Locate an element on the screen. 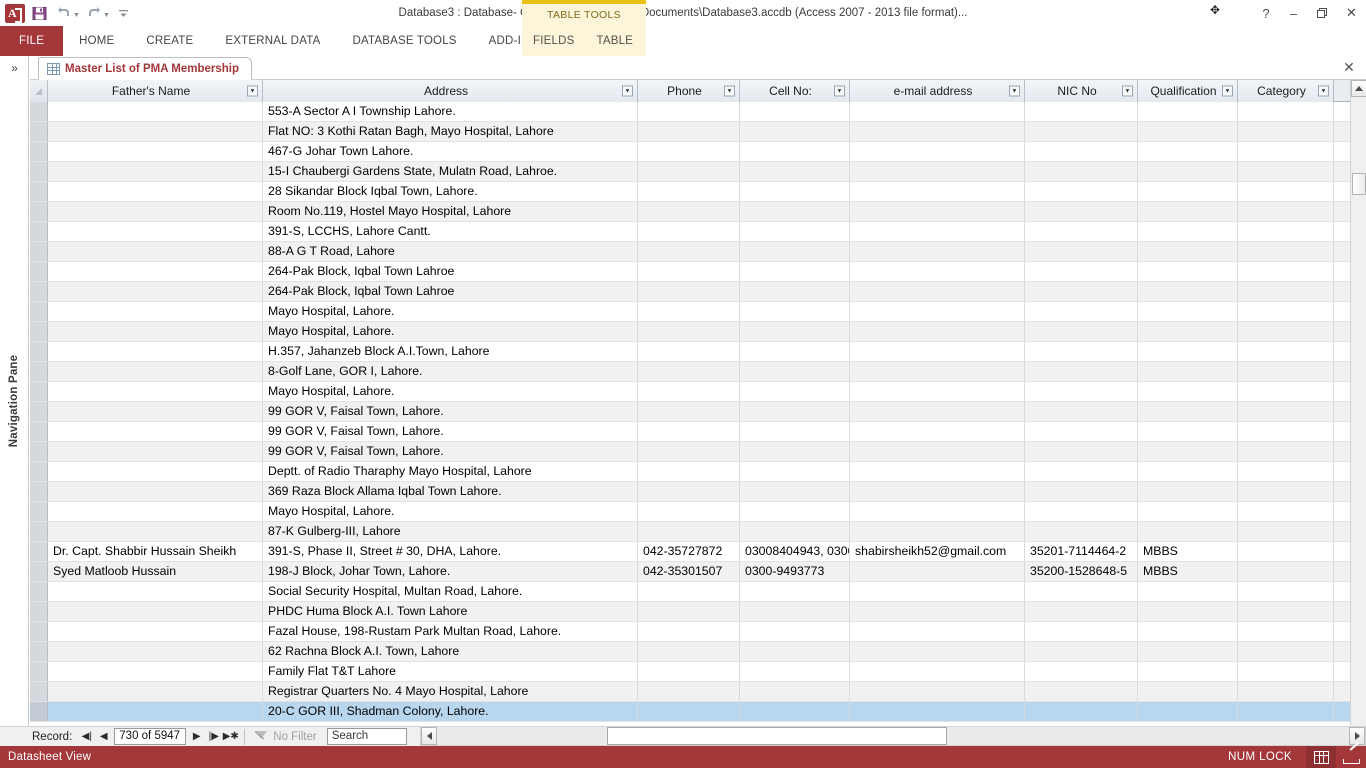  redo-icon is located at coordinates (94, 13).